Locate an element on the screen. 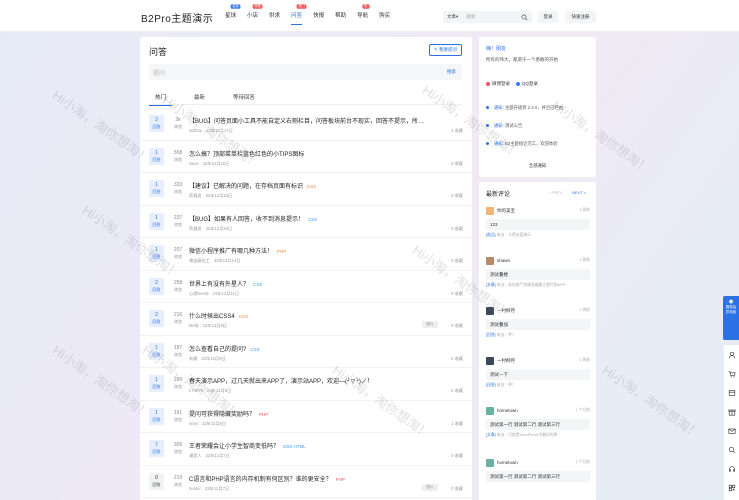 The width and height of the screenshot is (739, 500). comment-body: 123 is located at coordinates (538, 224).